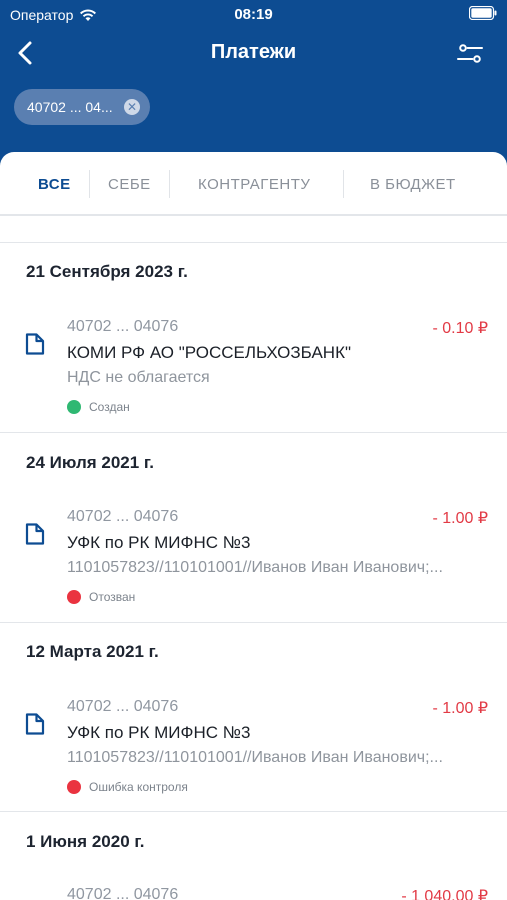 This screenshot has height=900, width=507. What do you see at coordinates (460, 328) in the screenshot?
I see `payment-amount: - 0.10 ₽` at bounding box center [460, 328].